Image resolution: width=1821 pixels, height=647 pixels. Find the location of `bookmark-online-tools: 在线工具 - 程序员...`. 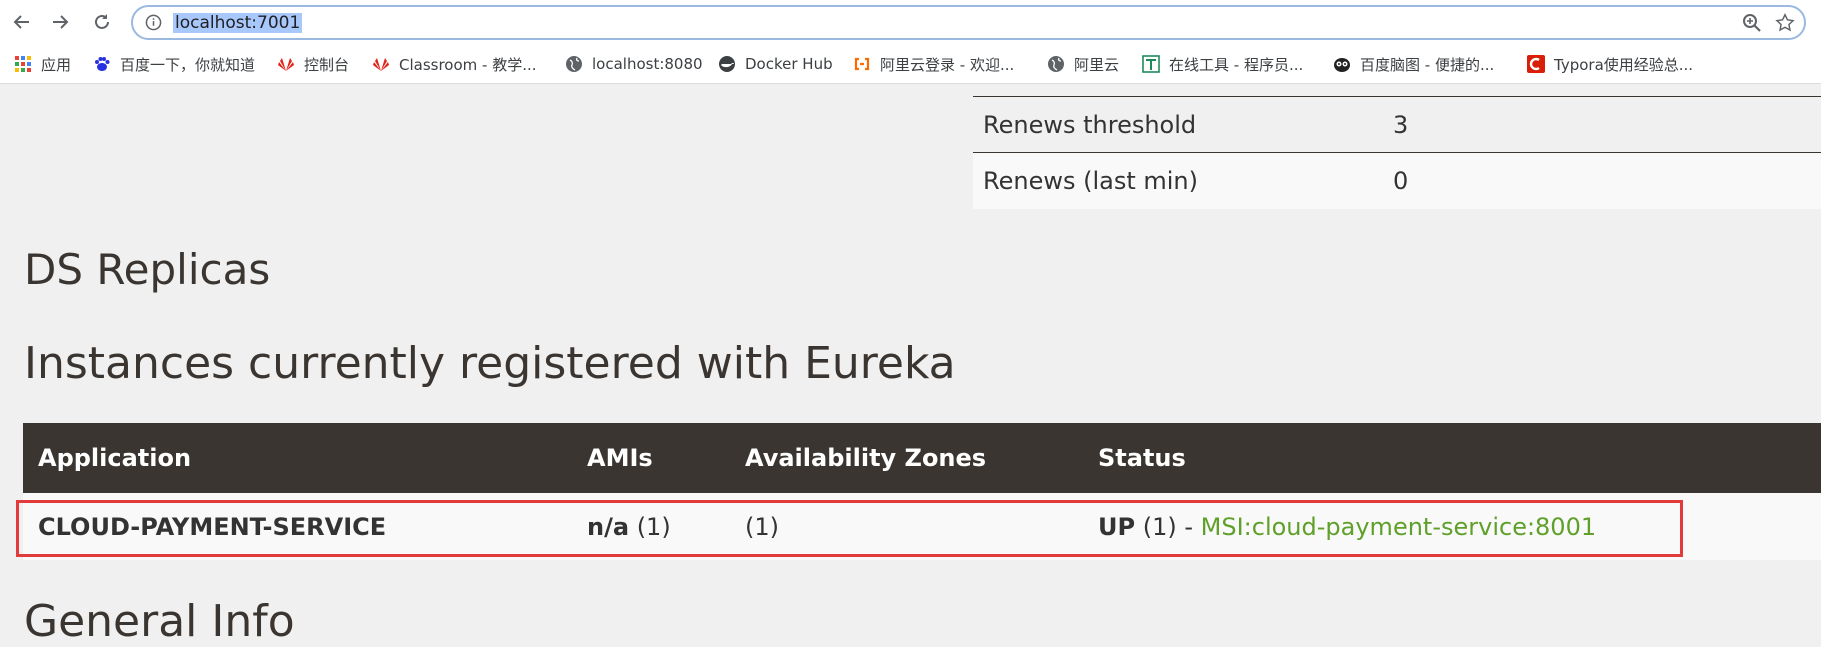

bookmark-online-tools: 在线工具 - 程序员... is located at coordinates (1222, 64).